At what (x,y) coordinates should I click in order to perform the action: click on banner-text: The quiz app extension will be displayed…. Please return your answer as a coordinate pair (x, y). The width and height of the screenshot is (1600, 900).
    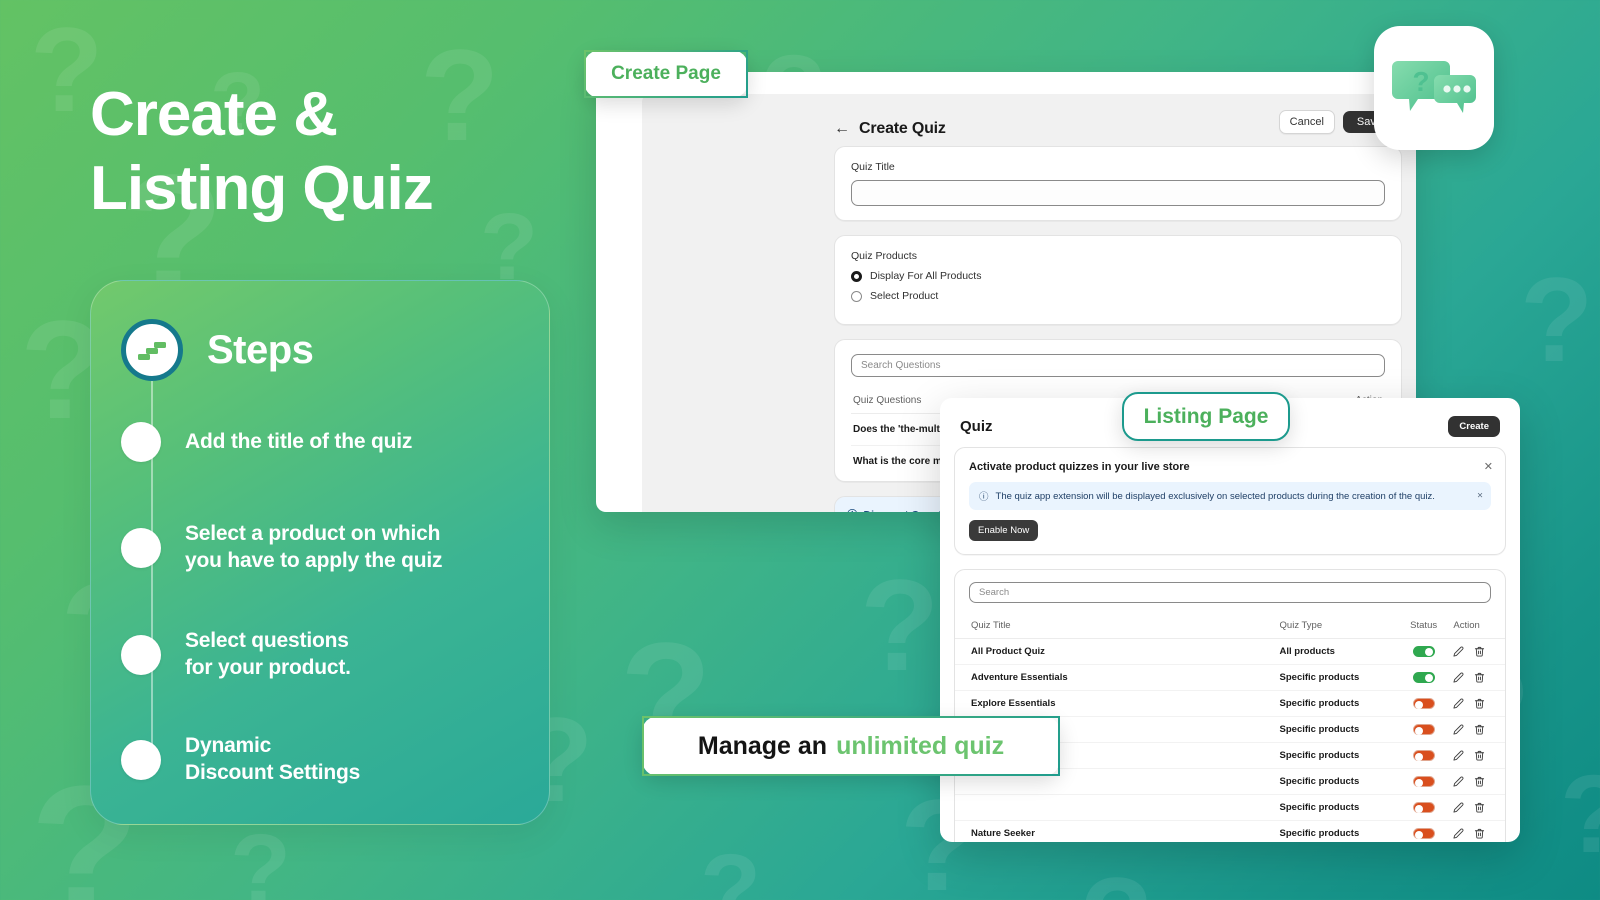
    Looking at the image, I should click on (1215, 496).